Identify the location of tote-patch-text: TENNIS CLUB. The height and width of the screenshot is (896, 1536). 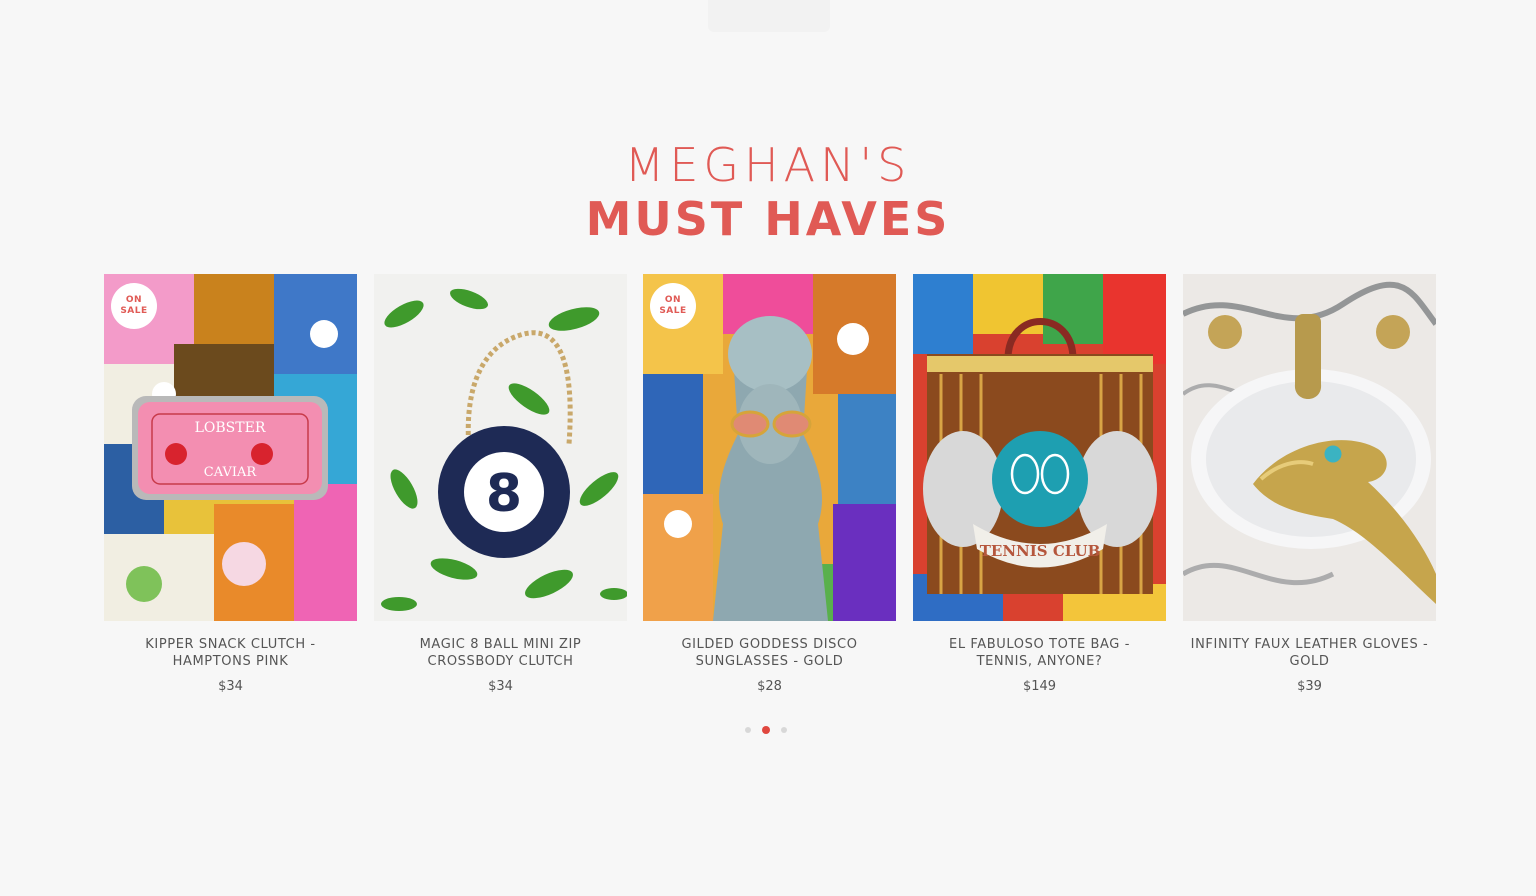
(1040, 551).